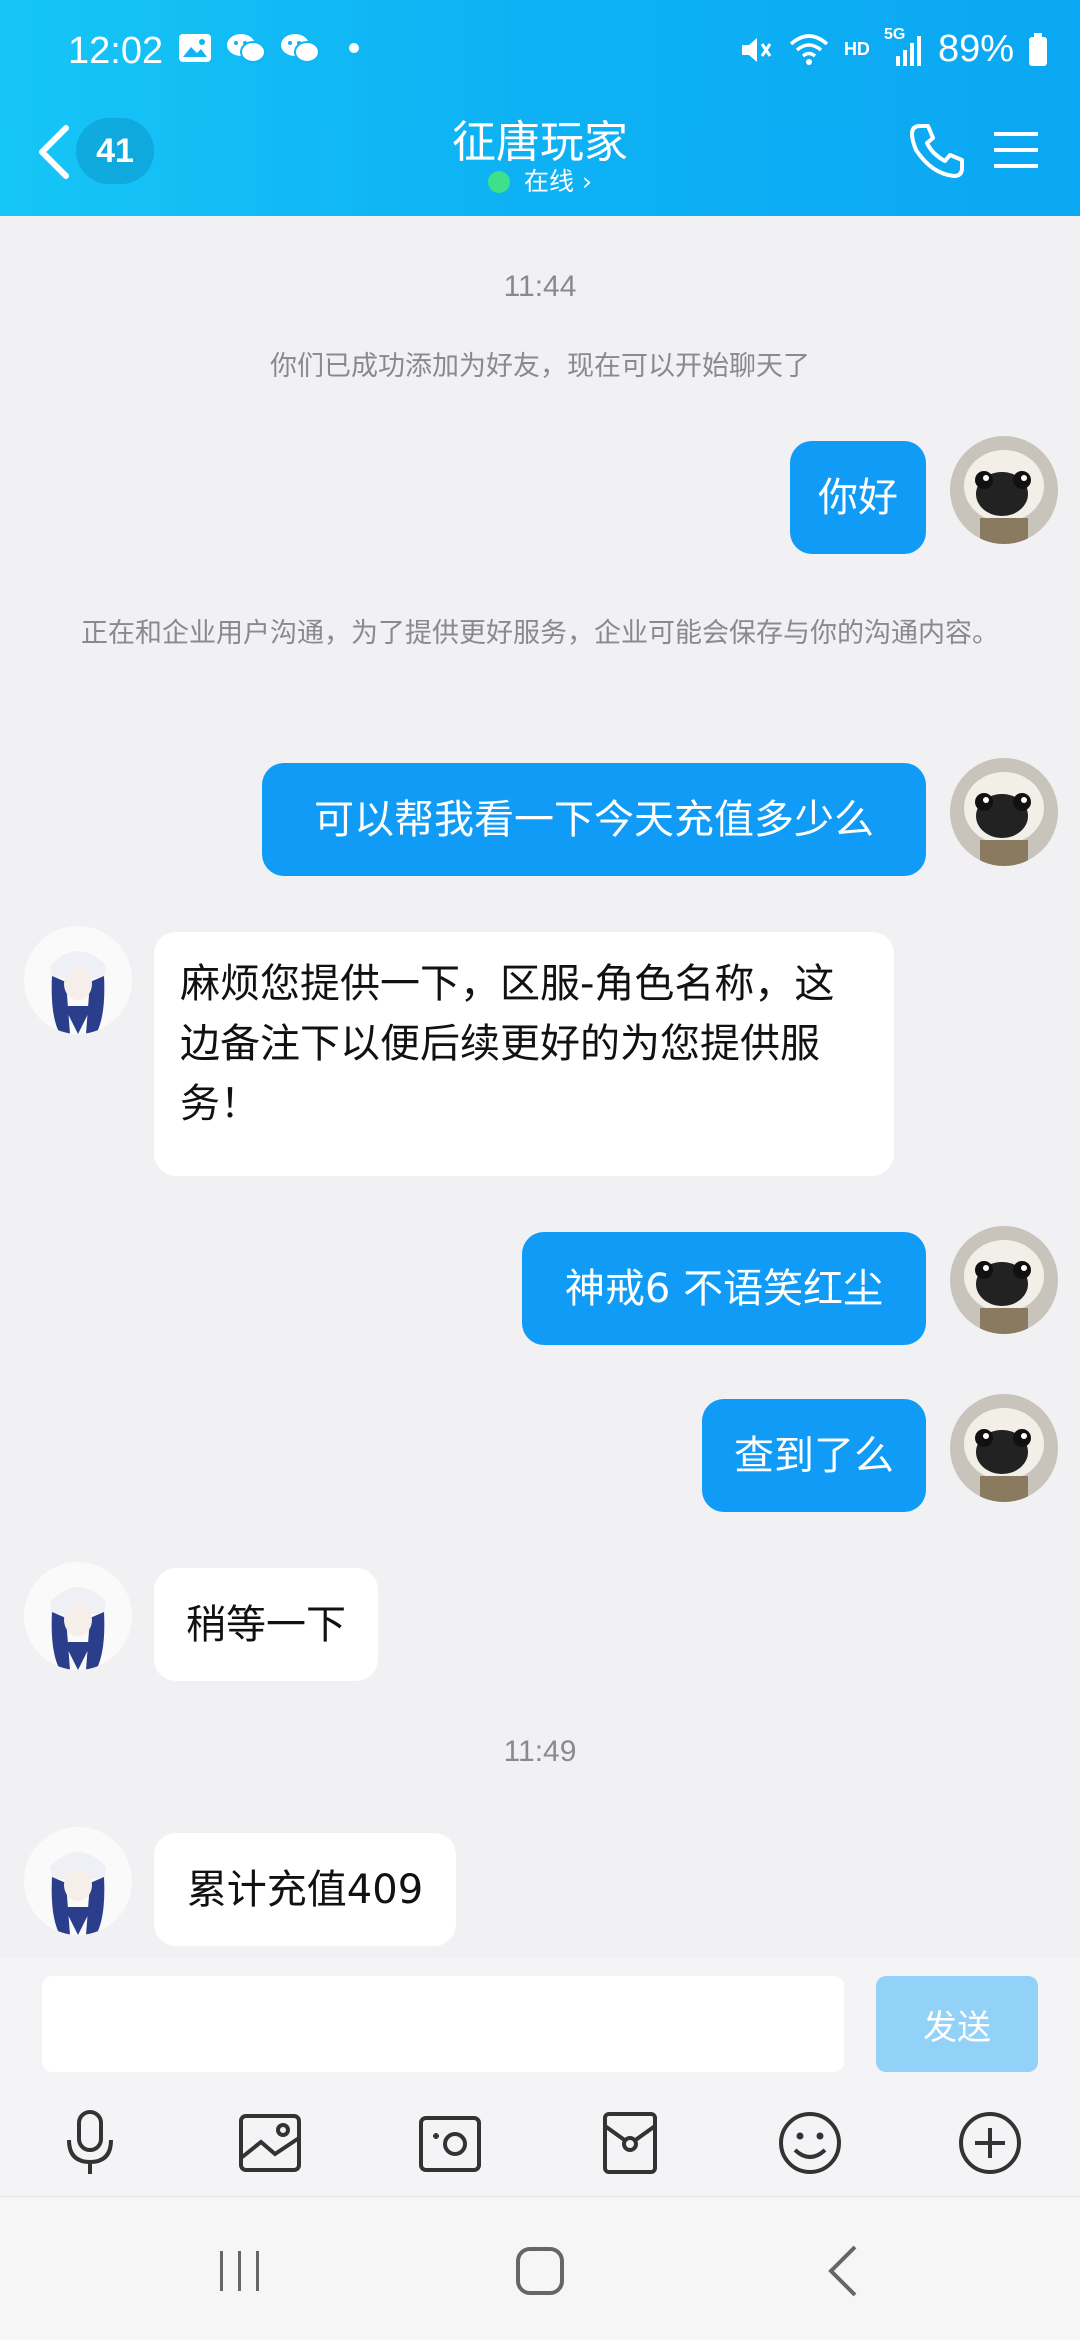 Image resolution: width=1080 pixels, height=2340 pixels. What do you see at coordinates (1016, 150) in the screenshot?
I see `hamburger-menu-icon` at bounding box center [1016, 150].